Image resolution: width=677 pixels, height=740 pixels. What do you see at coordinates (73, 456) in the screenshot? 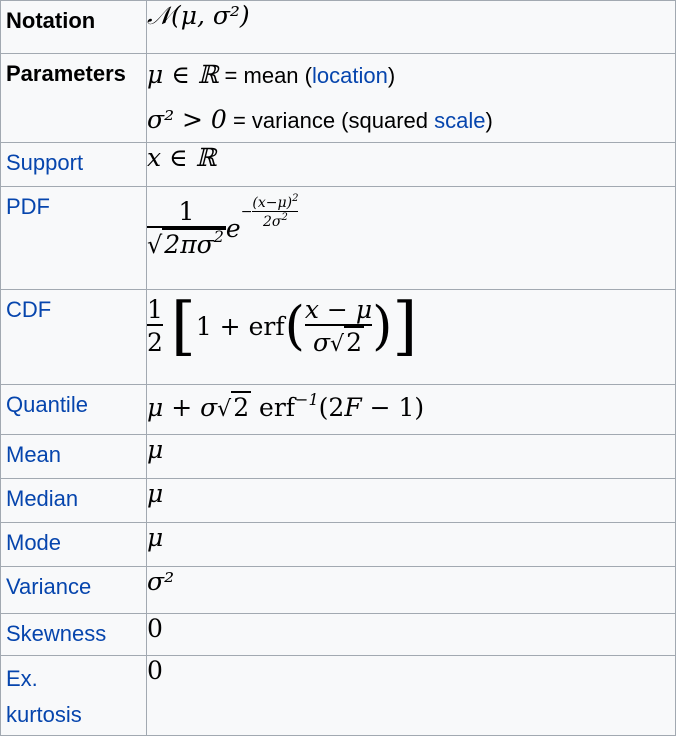
I see `mean-label: Mean` at bounding box center [73, 456].